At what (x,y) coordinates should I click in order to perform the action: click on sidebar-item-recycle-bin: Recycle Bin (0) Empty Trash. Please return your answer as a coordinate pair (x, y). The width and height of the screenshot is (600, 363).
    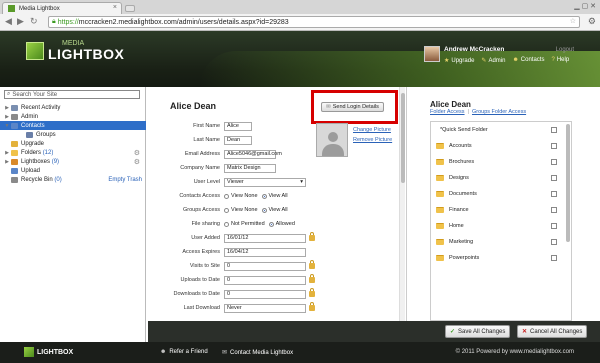
    Looking at the image, I should click on (73, 179).